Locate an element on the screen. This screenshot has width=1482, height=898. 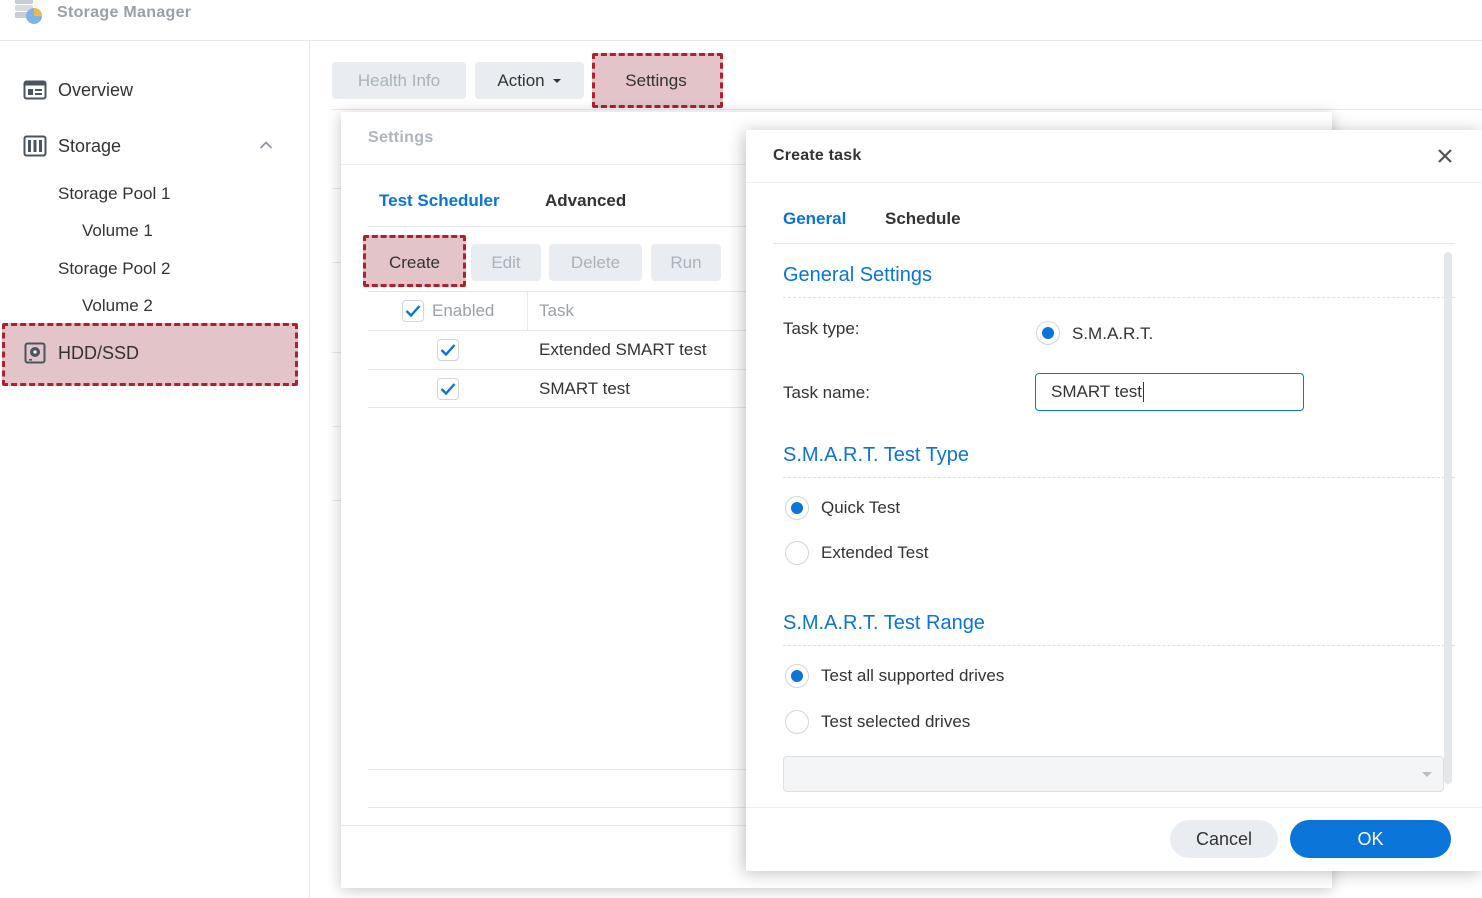
health-info-label: Health Info is located at coordinates (399, 80).